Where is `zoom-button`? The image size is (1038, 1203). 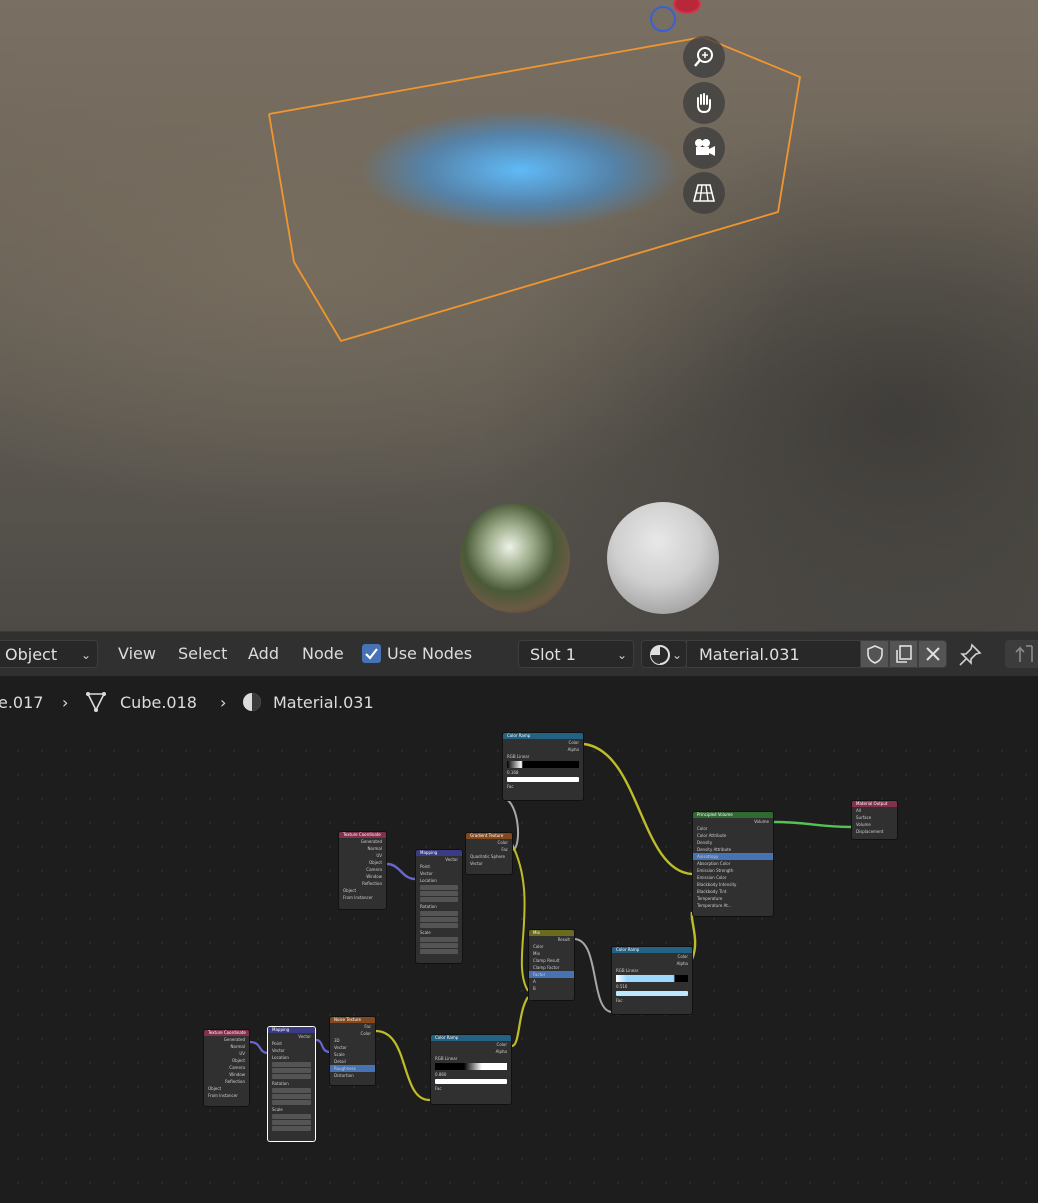
zoom-button is located at coordinates (704, 57).